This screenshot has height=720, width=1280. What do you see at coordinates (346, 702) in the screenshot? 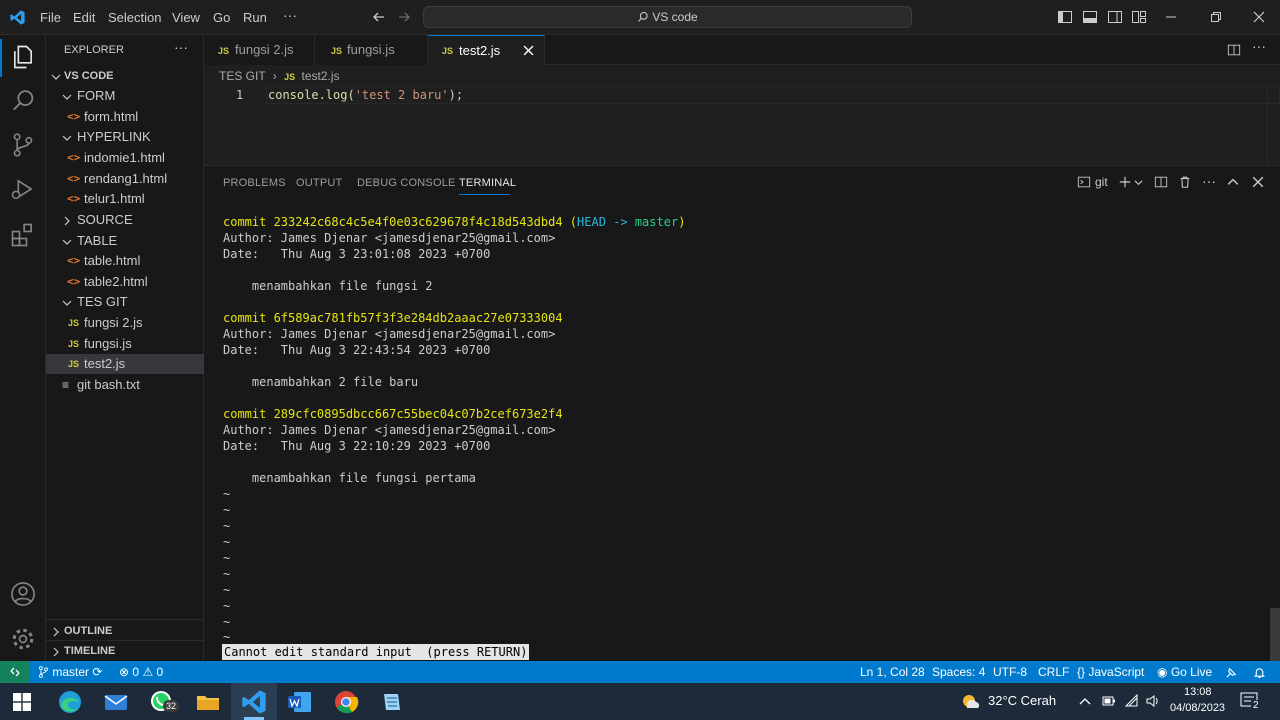
I see `chrome-icon` at bounding box center [346, 702].